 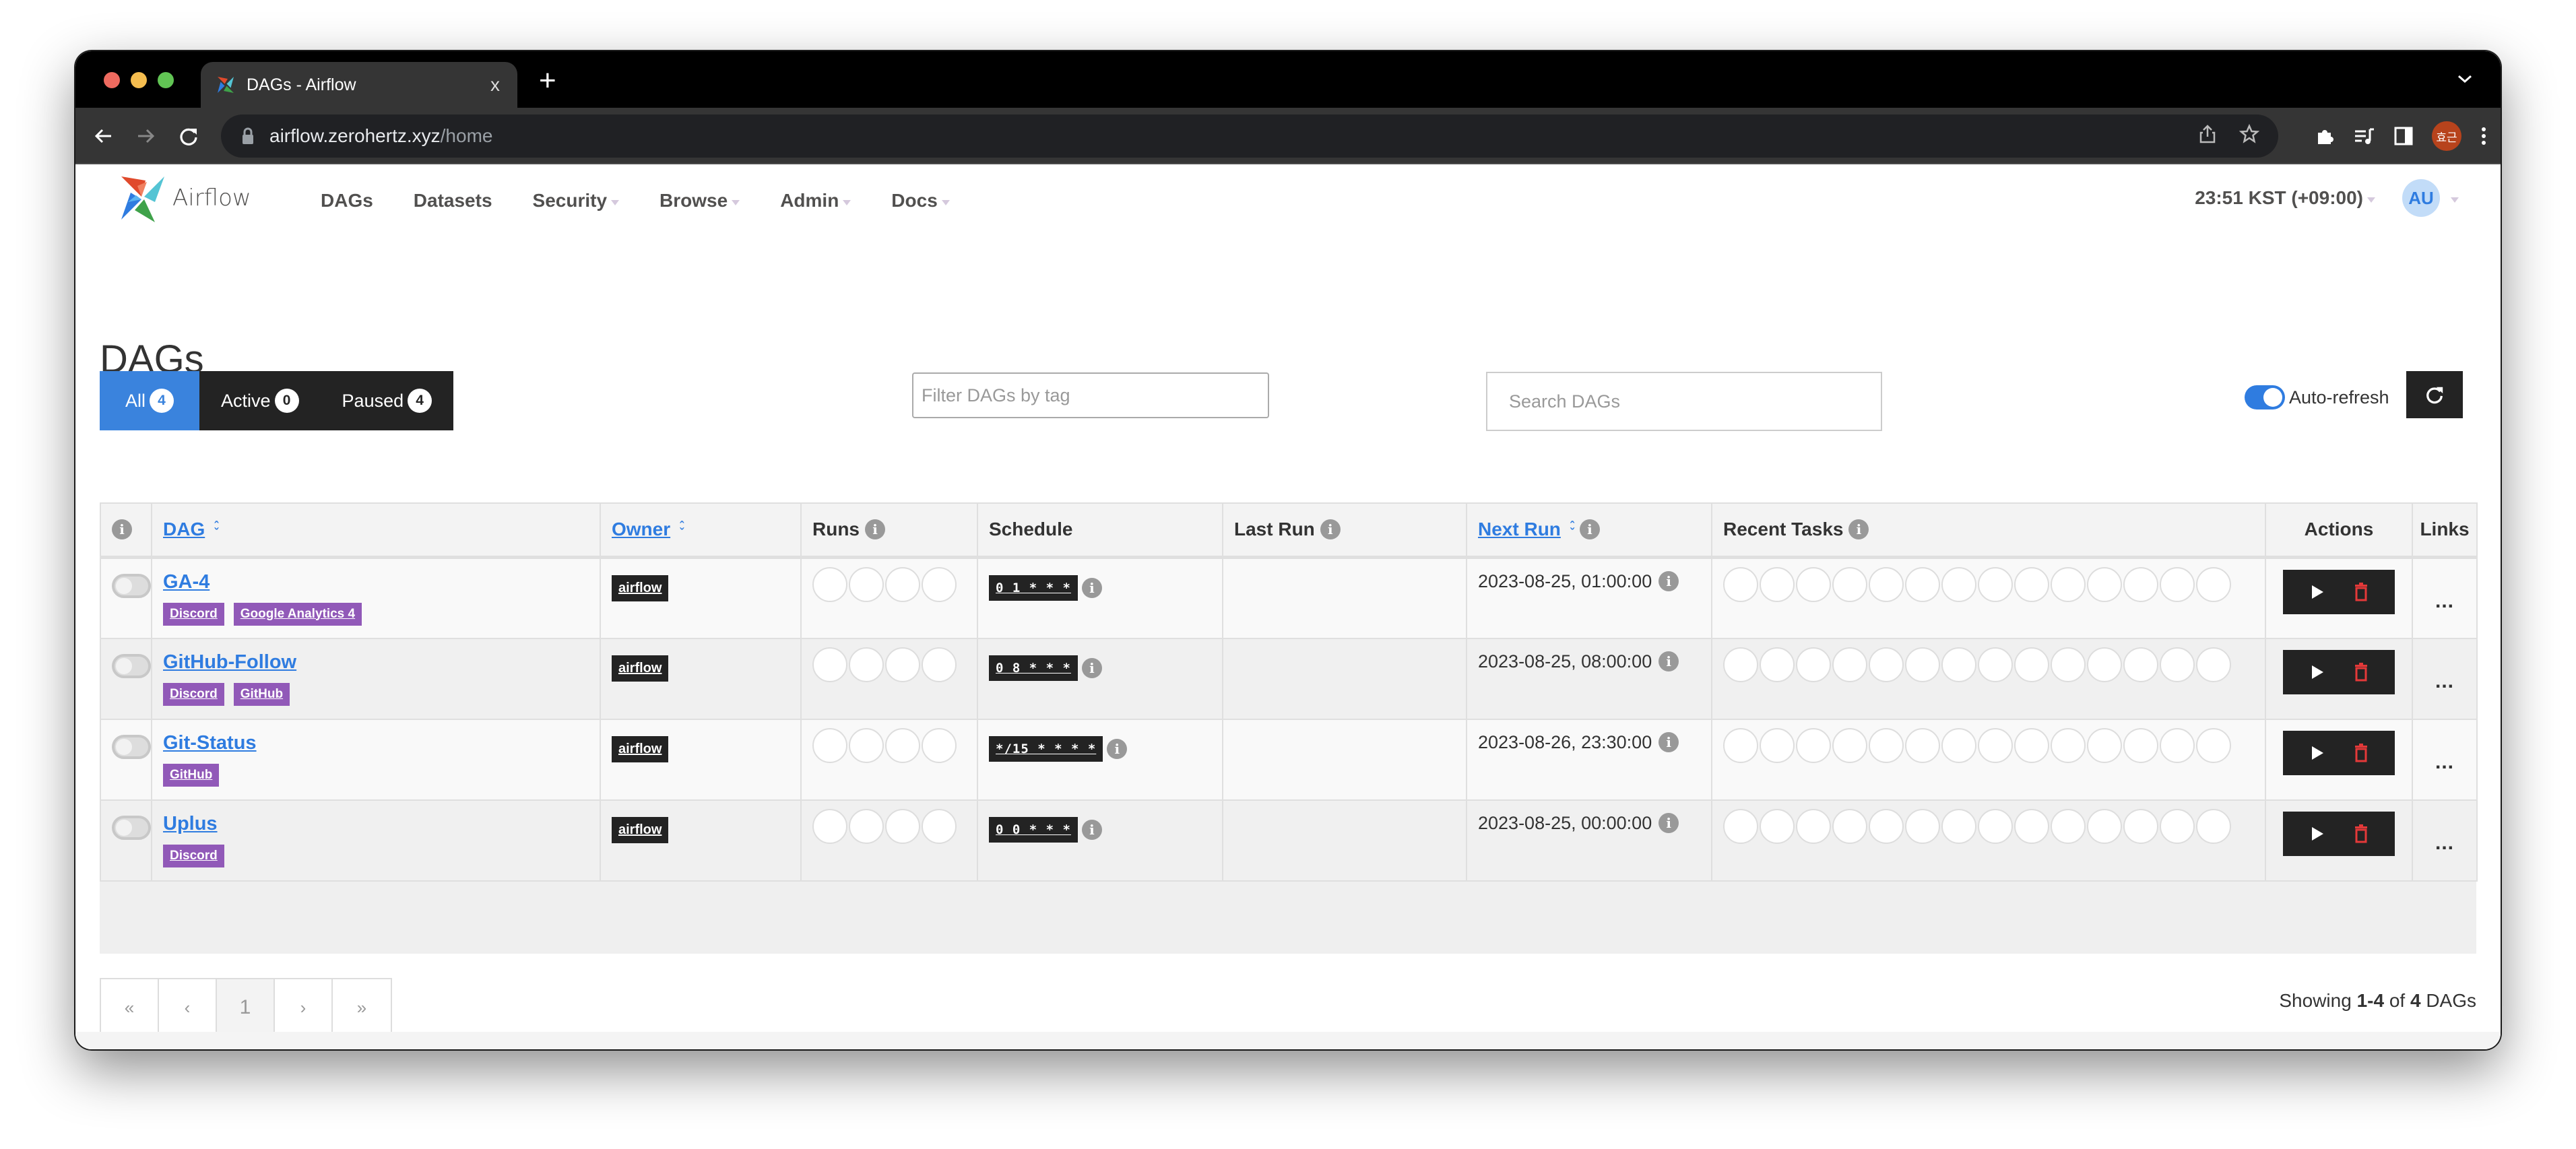 I want to click on refresh-button, so click(x=2435, y=394).